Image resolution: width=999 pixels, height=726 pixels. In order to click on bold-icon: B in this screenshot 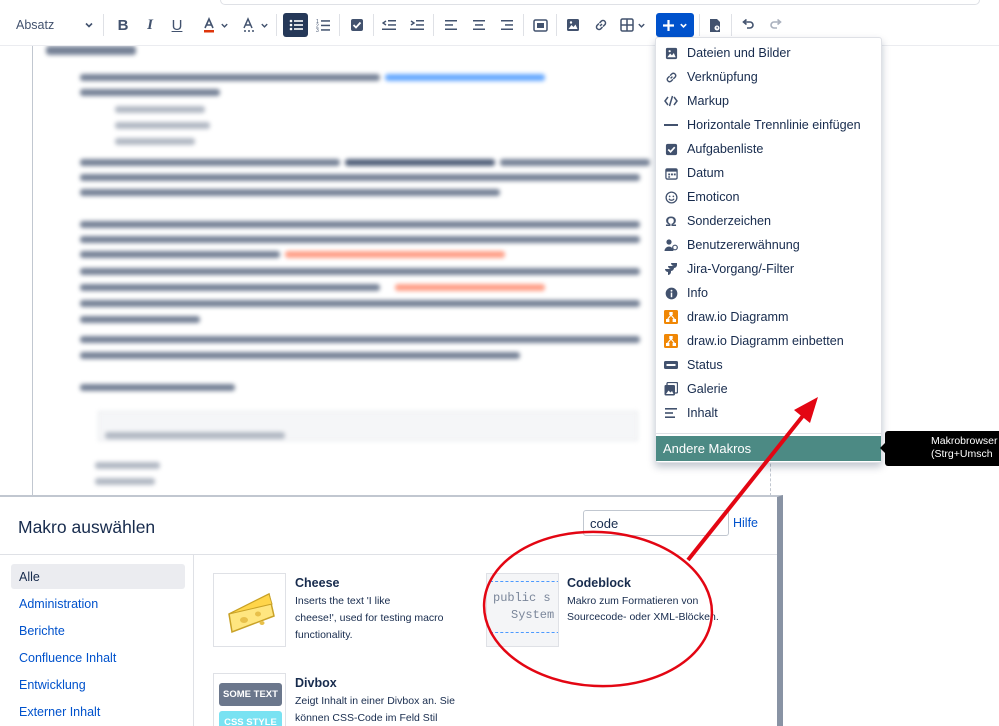, I will do `click(123, 25)`.